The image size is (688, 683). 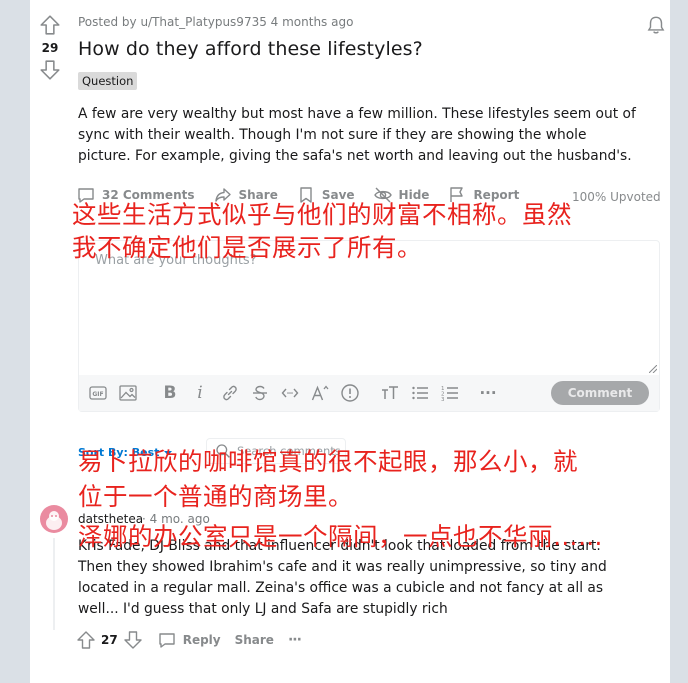 I want to click on spoiler-icon, so click(x=350, y=393).